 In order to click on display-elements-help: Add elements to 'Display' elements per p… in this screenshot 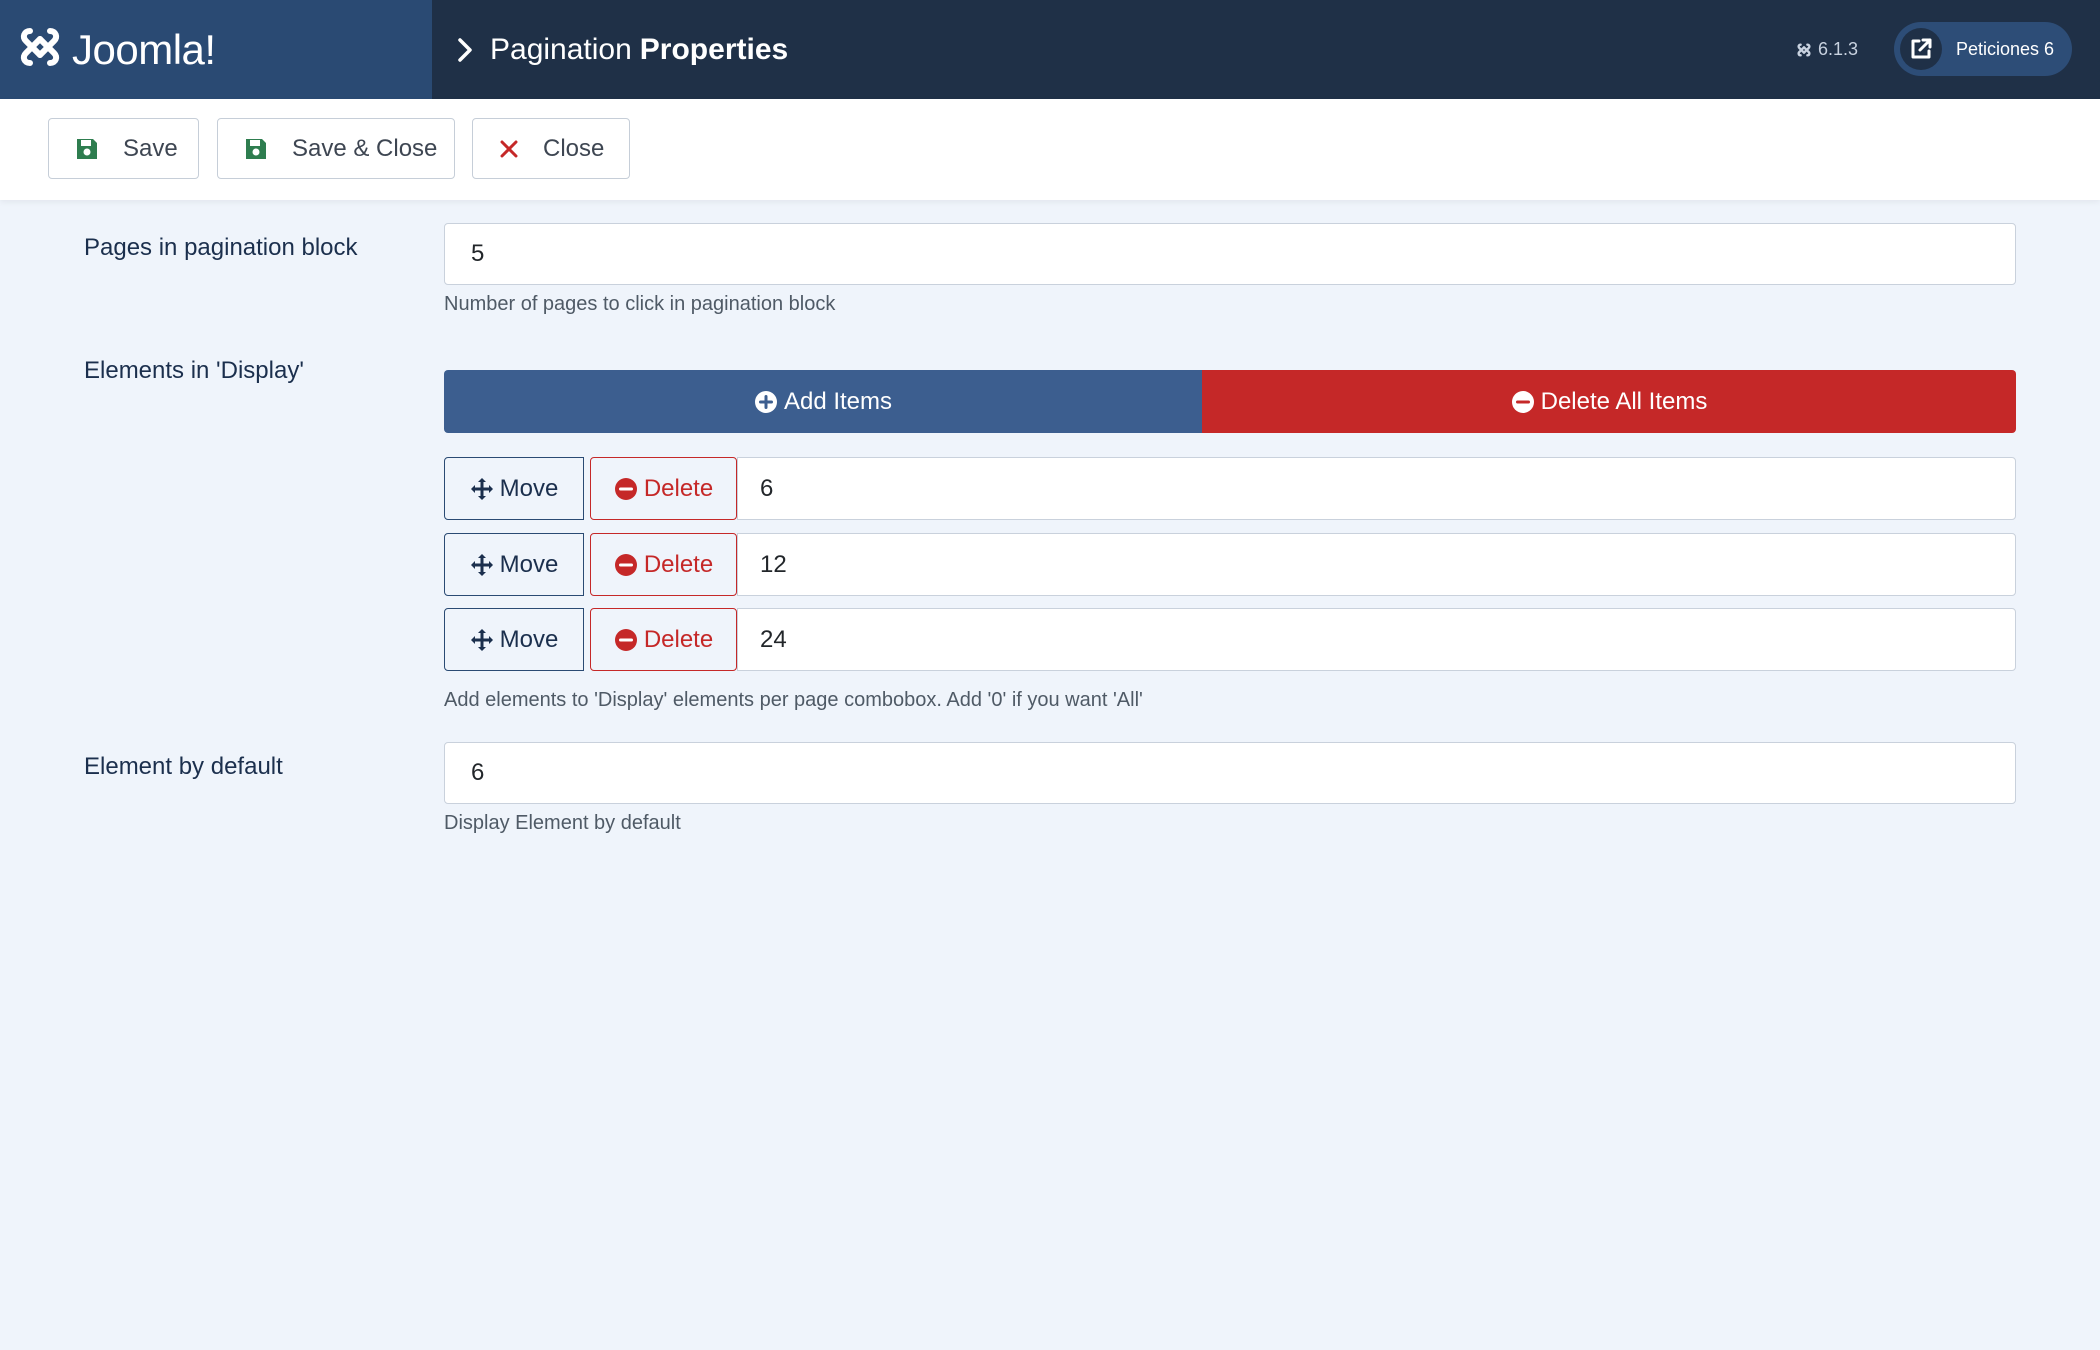, I will do `click(793, 700)`.